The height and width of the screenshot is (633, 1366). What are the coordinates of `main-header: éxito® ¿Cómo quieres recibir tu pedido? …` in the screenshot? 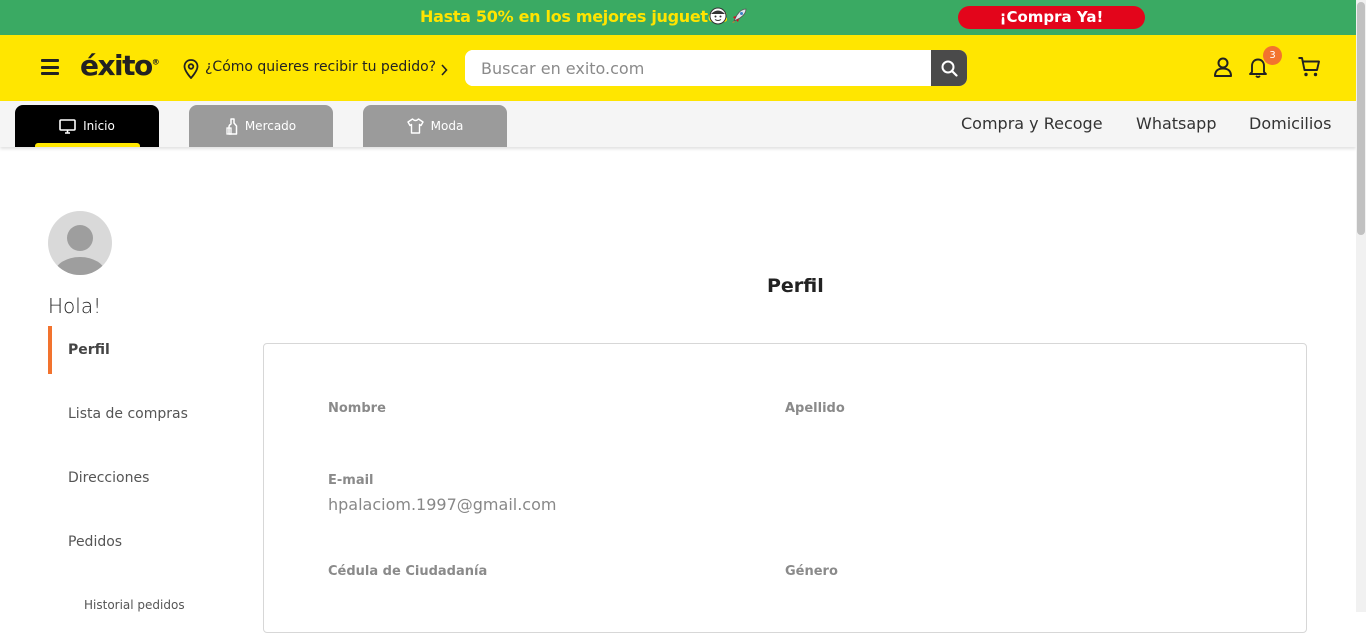 It's located at (678, 68).